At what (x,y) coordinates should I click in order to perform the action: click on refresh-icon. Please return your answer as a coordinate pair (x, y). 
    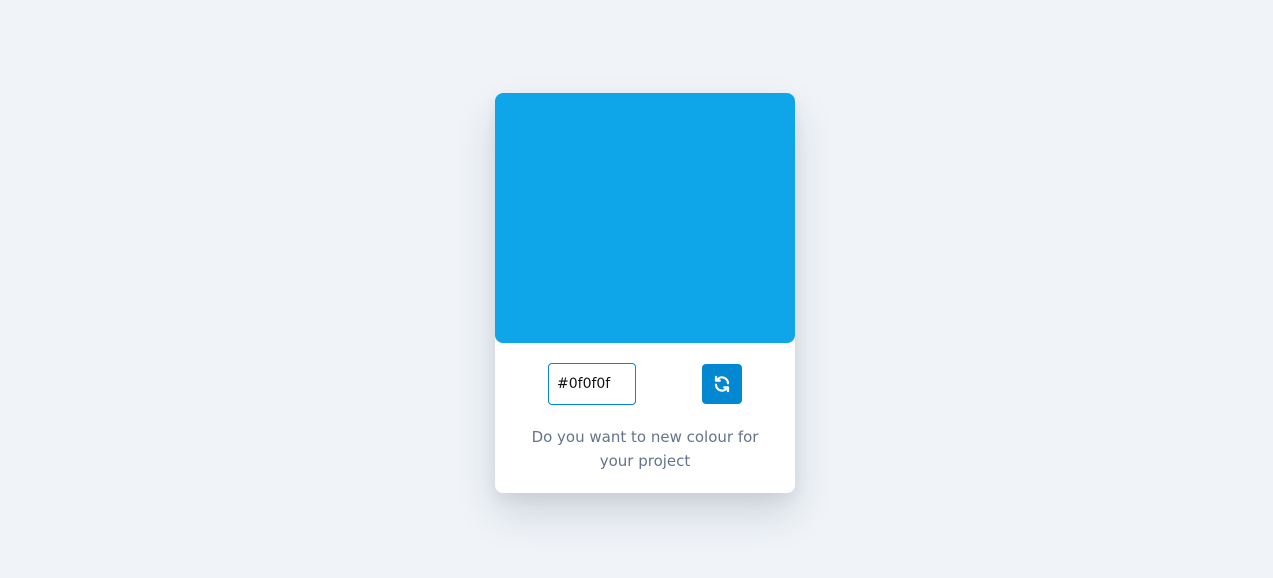
    Looking at the image, I should click on (722, 384).